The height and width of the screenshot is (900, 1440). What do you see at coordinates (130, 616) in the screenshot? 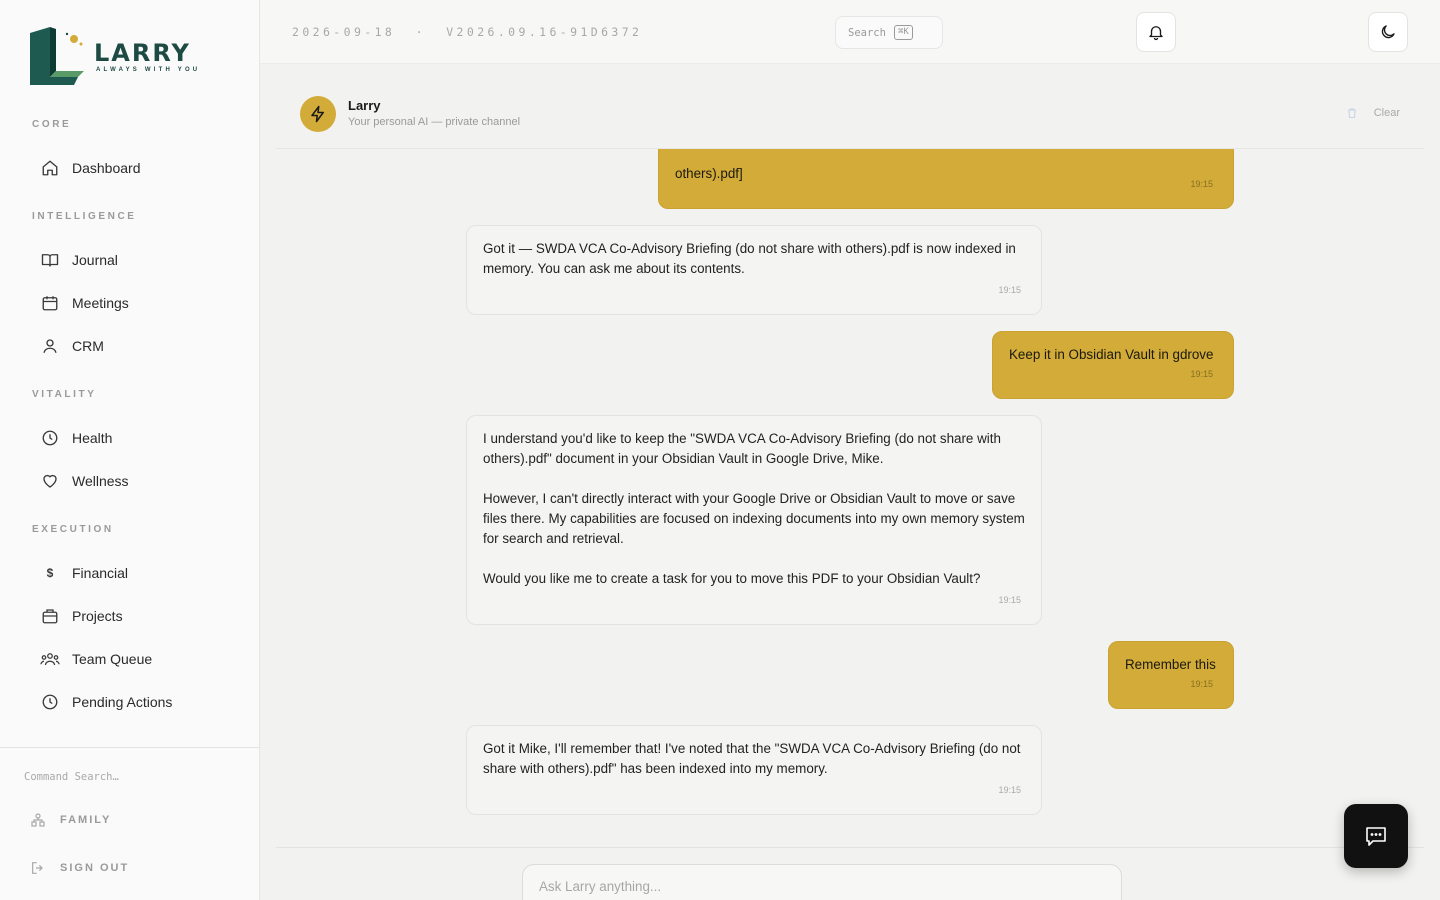
I see `sidebar-item-projects: Projects` at bounding box center [130, 616].